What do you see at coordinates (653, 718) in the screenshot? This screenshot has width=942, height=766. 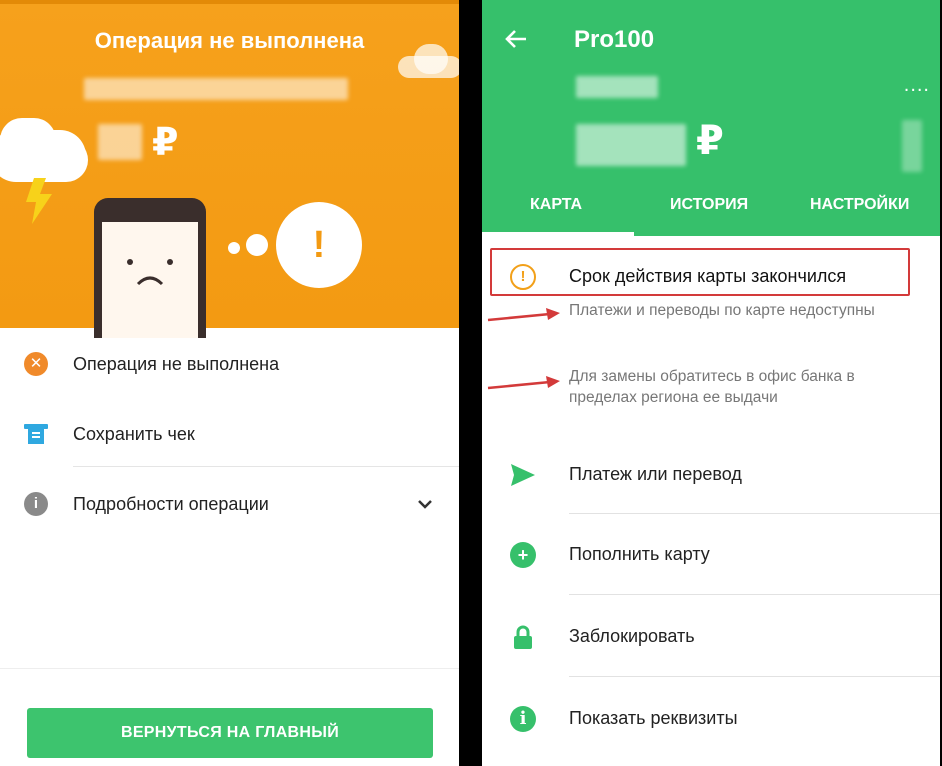 I see `show-details-label: Показать реквизиты` at bounding box center [653, 718].